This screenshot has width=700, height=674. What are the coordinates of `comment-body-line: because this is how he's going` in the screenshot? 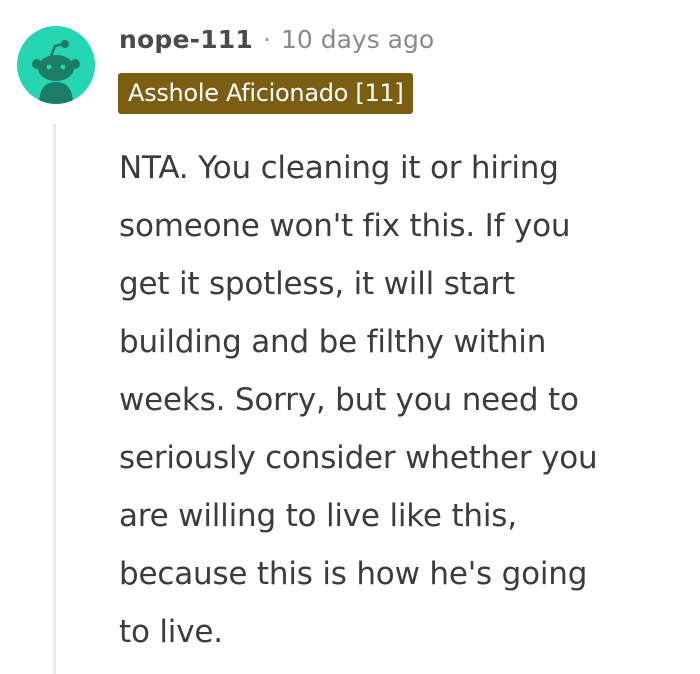 It's located at (353, 574).